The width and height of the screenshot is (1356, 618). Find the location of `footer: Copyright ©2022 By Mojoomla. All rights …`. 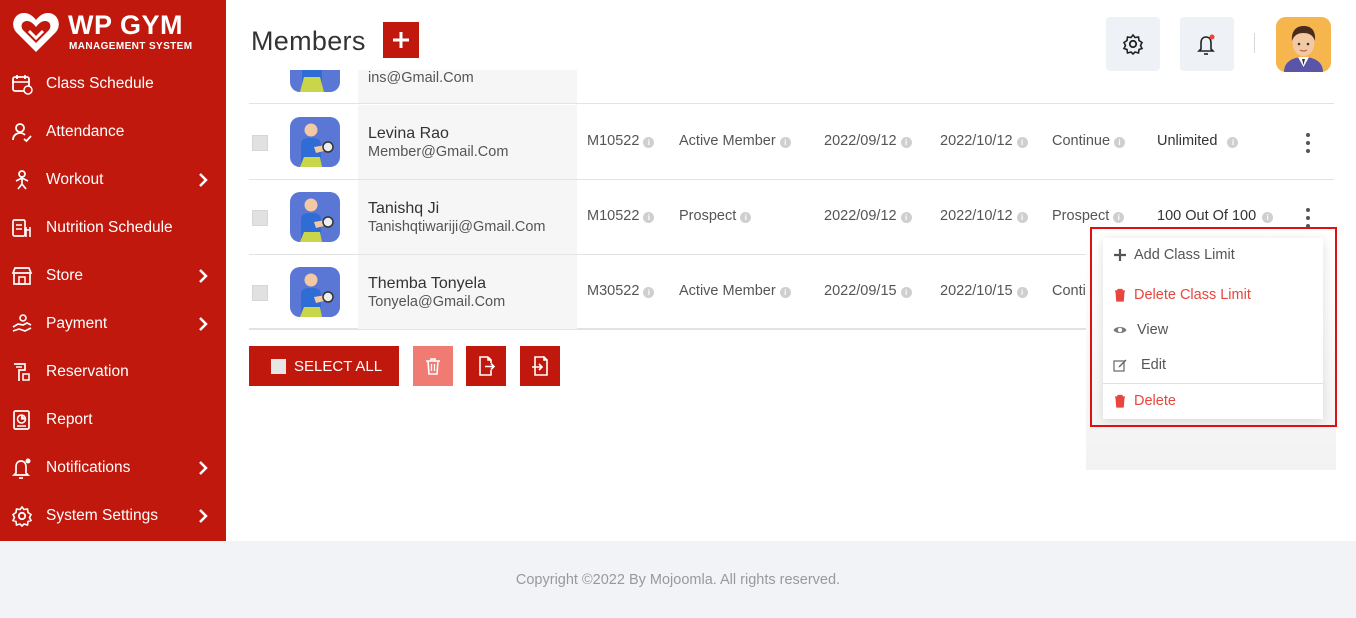

footer: Copyright ©2022 By Mojoomla. All rights … is located at coordinates (678, 579).